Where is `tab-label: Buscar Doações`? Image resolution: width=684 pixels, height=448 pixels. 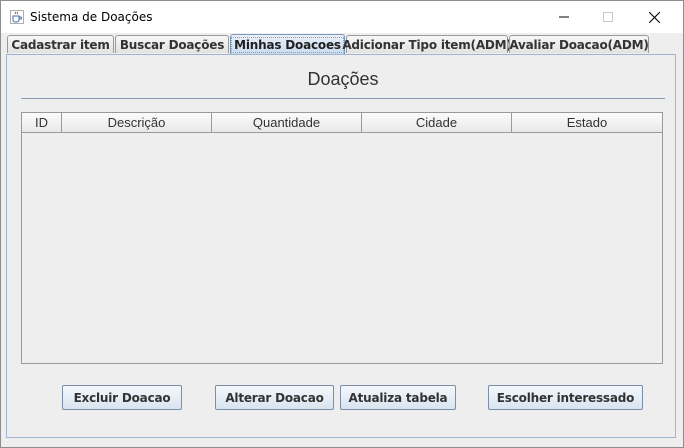 tab-label: Buscar Doações is located at coordinates (172, 44).